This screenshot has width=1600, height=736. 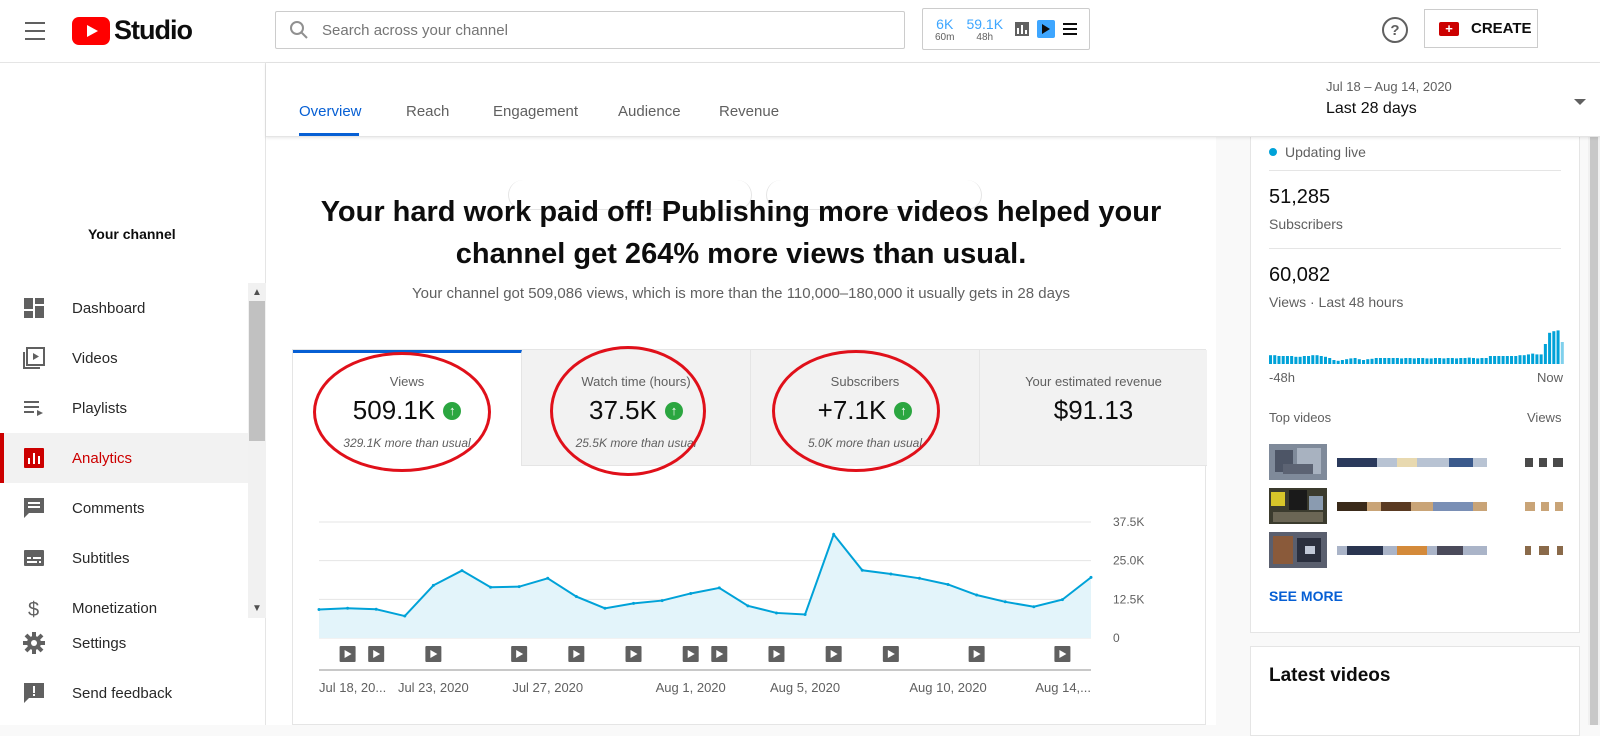 What do you see at coordinates (1006, 29) in the screenshot?
I see `realtime-stats-widget: 6K 60m 59.1K 48h` at bounding box center [1006, 29].